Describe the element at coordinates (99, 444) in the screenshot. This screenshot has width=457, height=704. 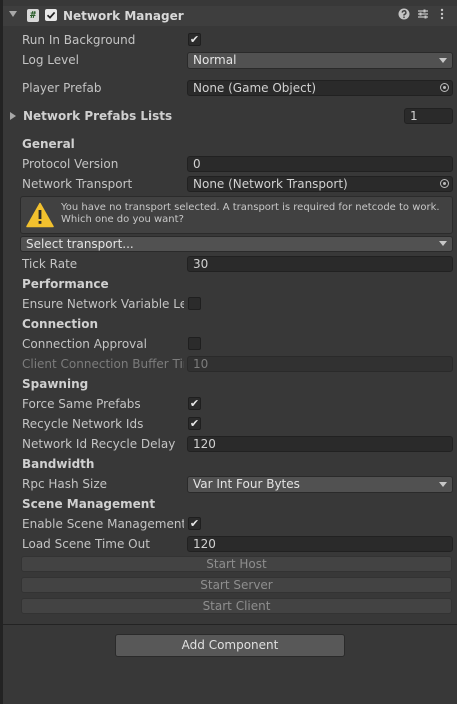
I see `recycle-delay-label: Network Id Recycle Delay` at that location.